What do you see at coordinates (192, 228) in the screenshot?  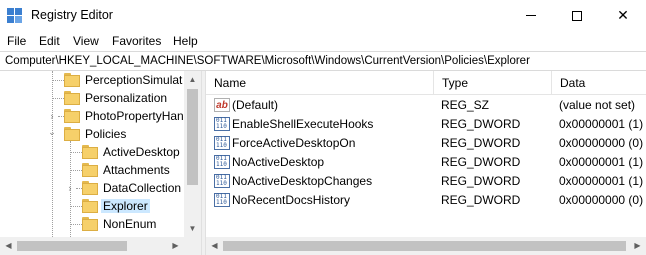 I see `scroll-down-icon: ▼` at bounding box center [192, 228].